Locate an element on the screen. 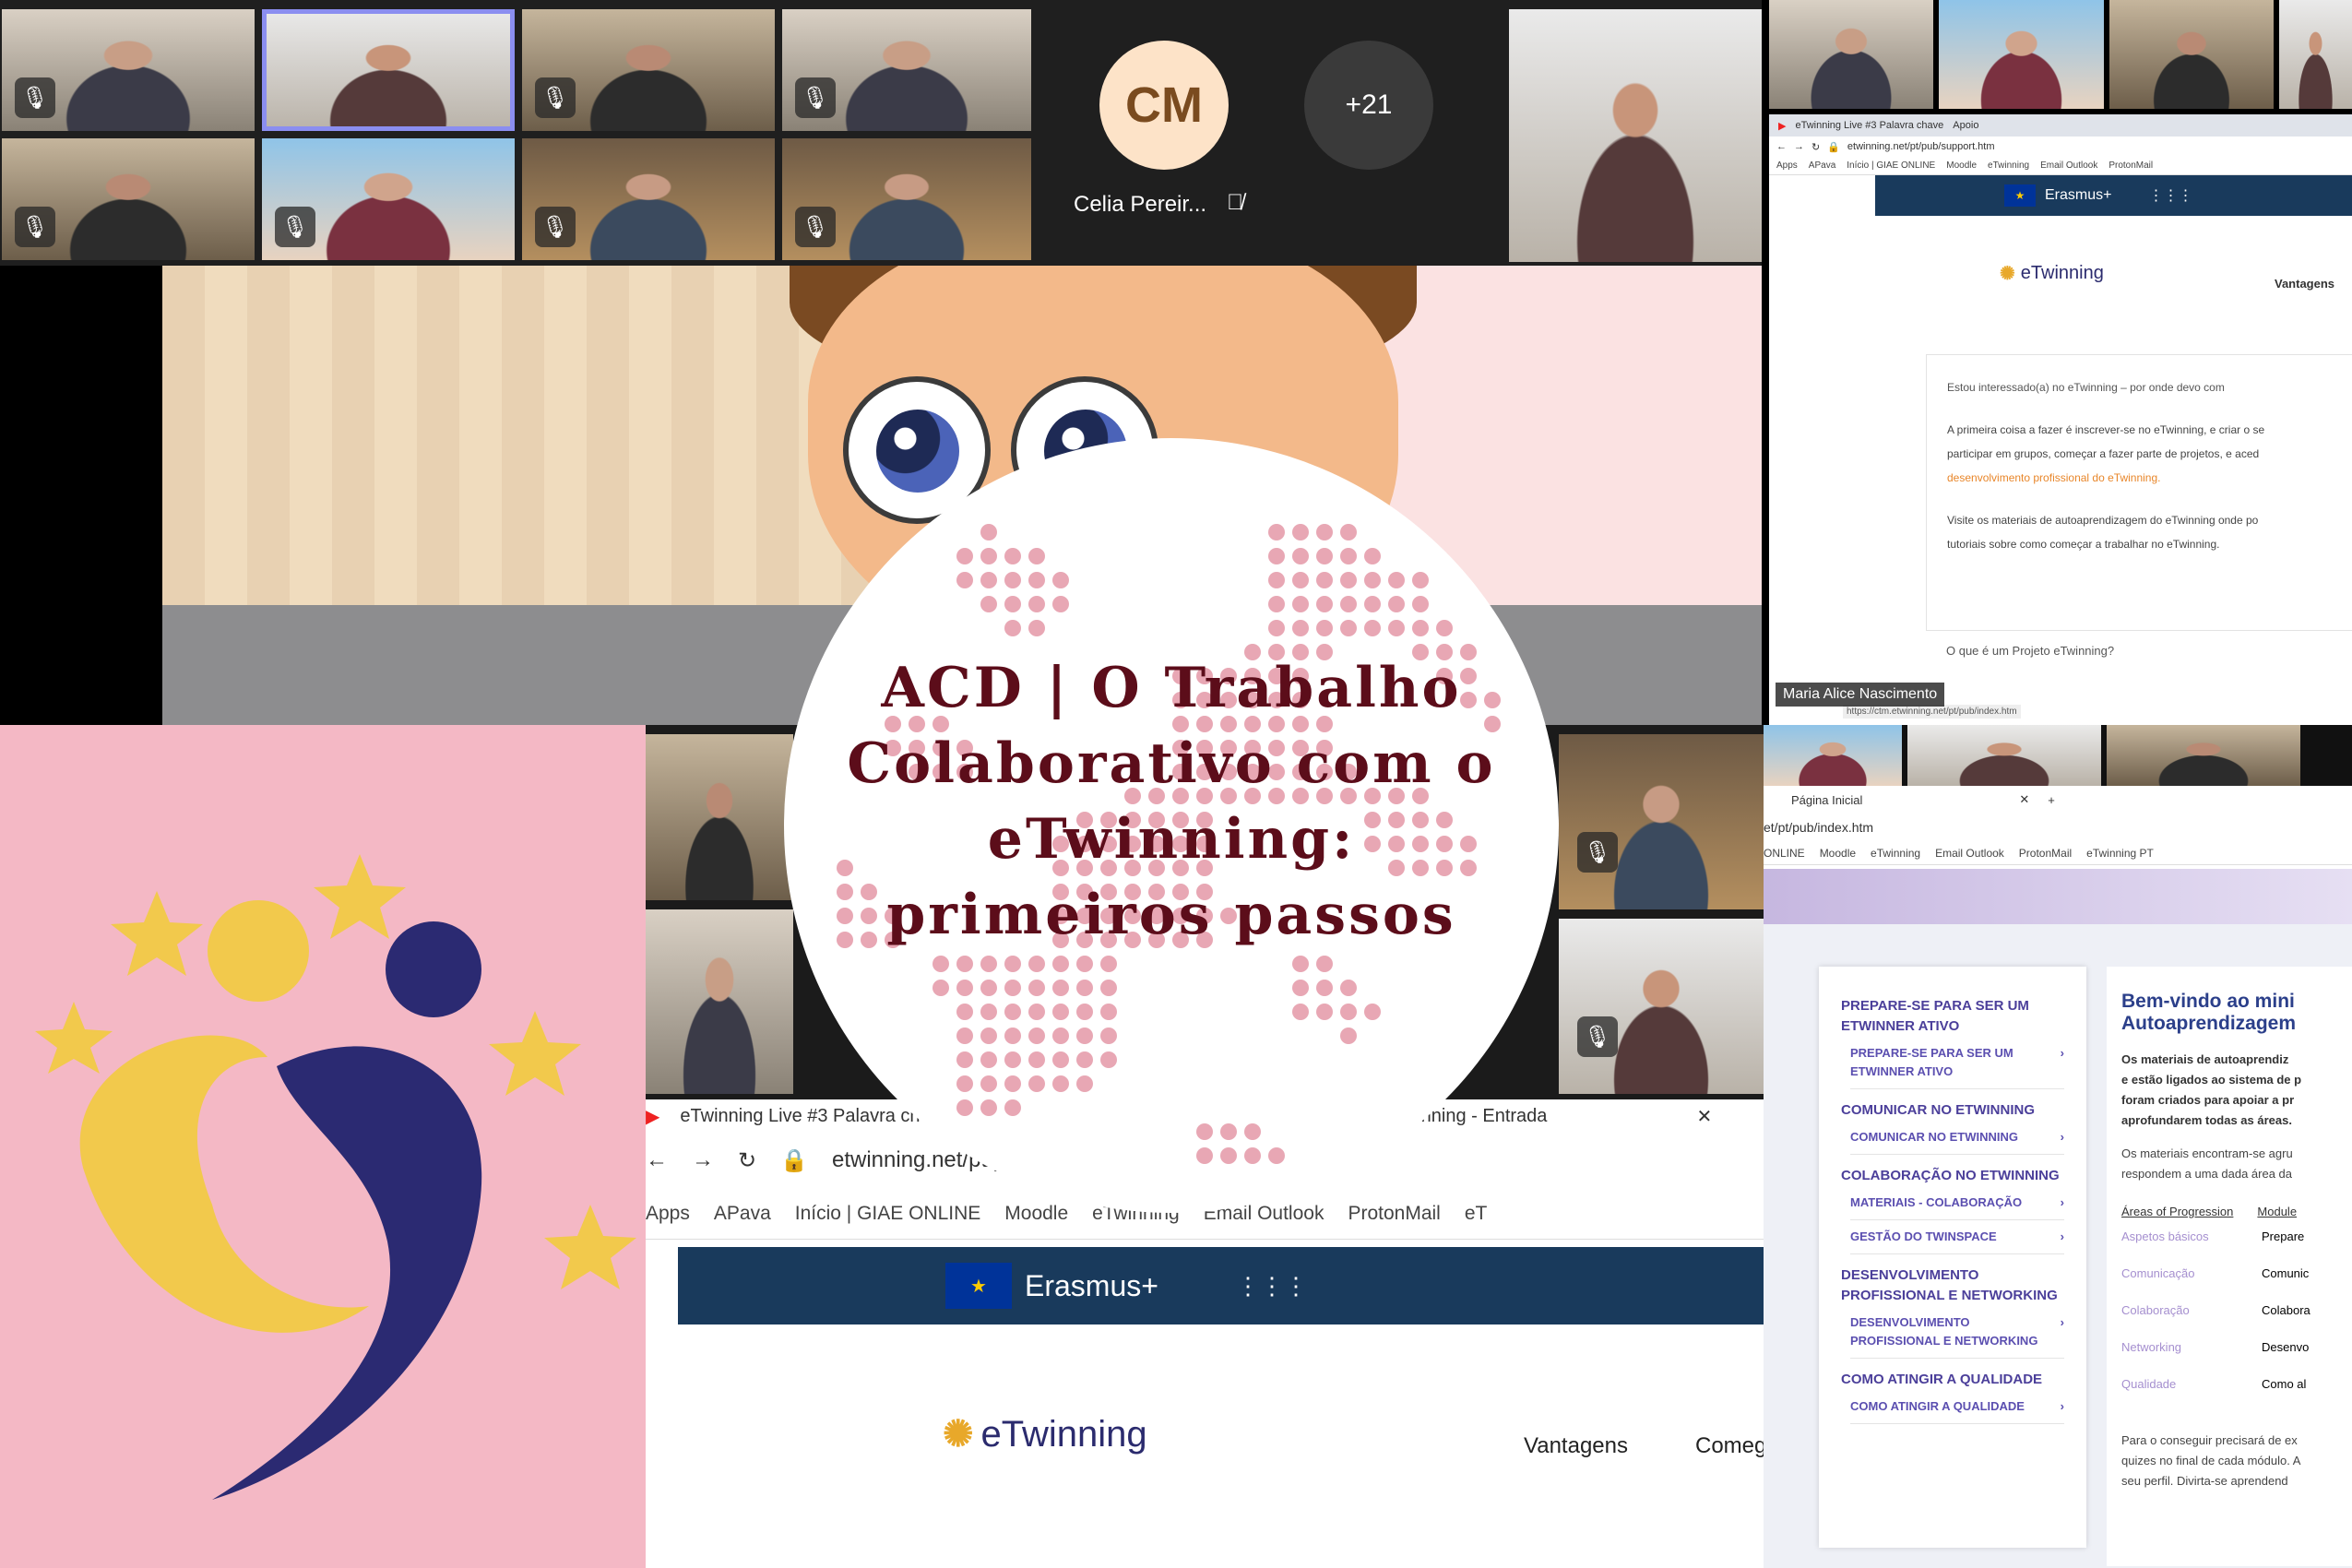 This screenshot has height=1568, width=2352. table-row: Colaboração Colabora is located at coordinates (2236, 1310).